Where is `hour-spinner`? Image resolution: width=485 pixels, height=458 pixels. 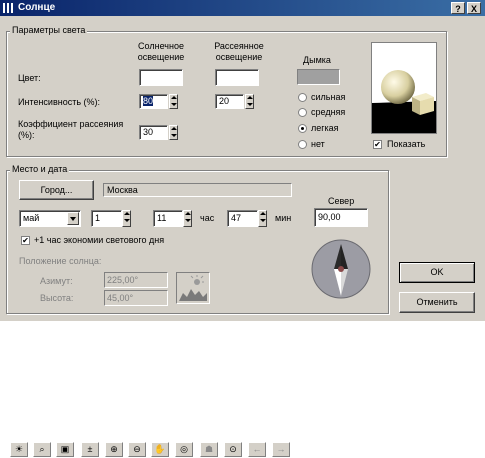 hour-spinner is located at coordinates (187, 218).